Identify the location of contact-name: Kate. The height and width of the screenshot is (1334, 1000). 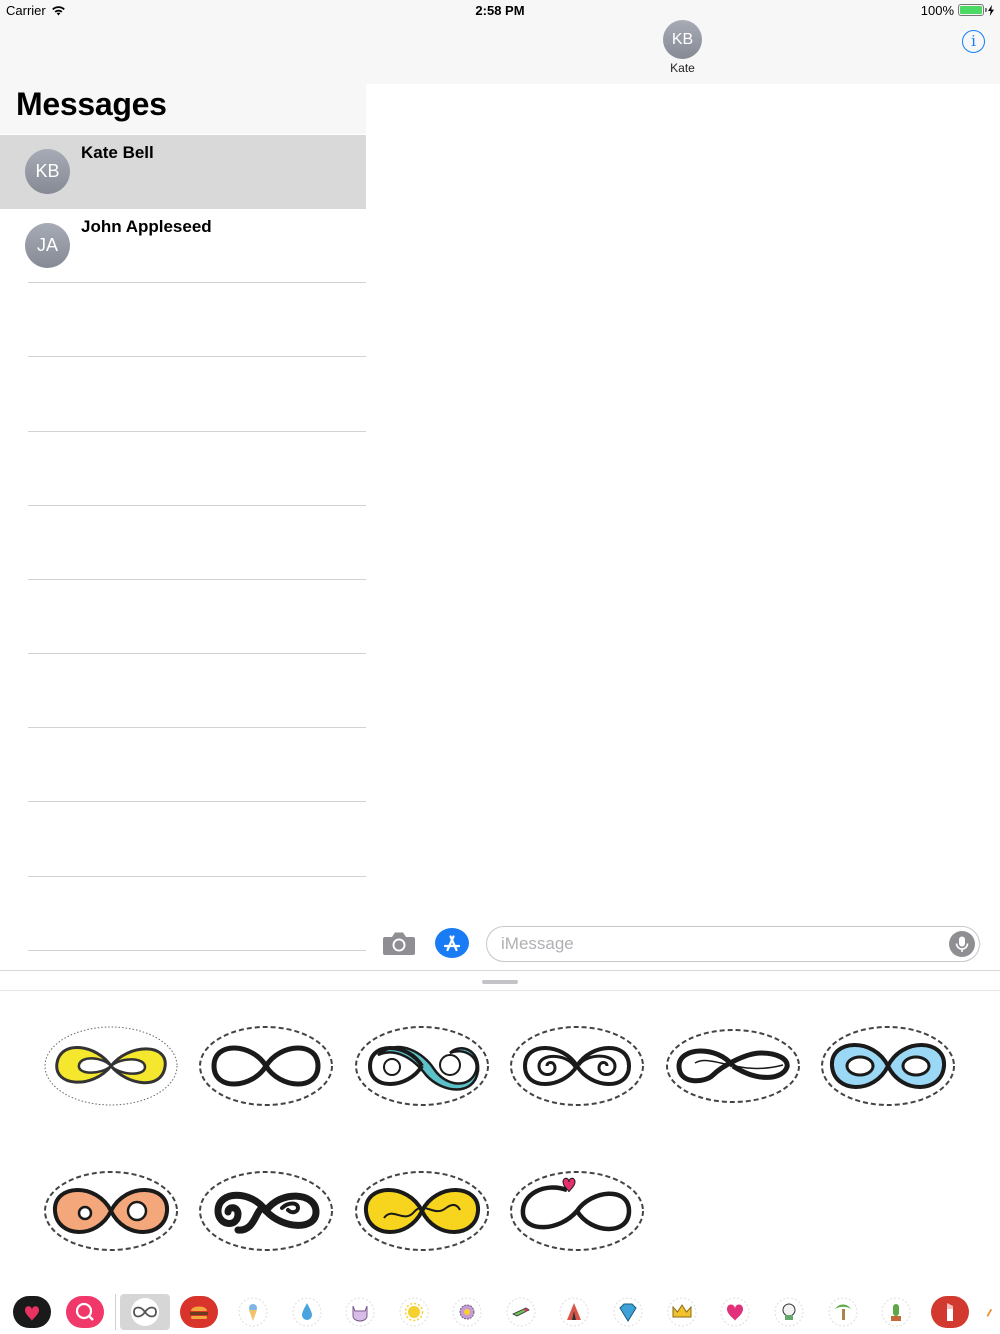
(682, 68).